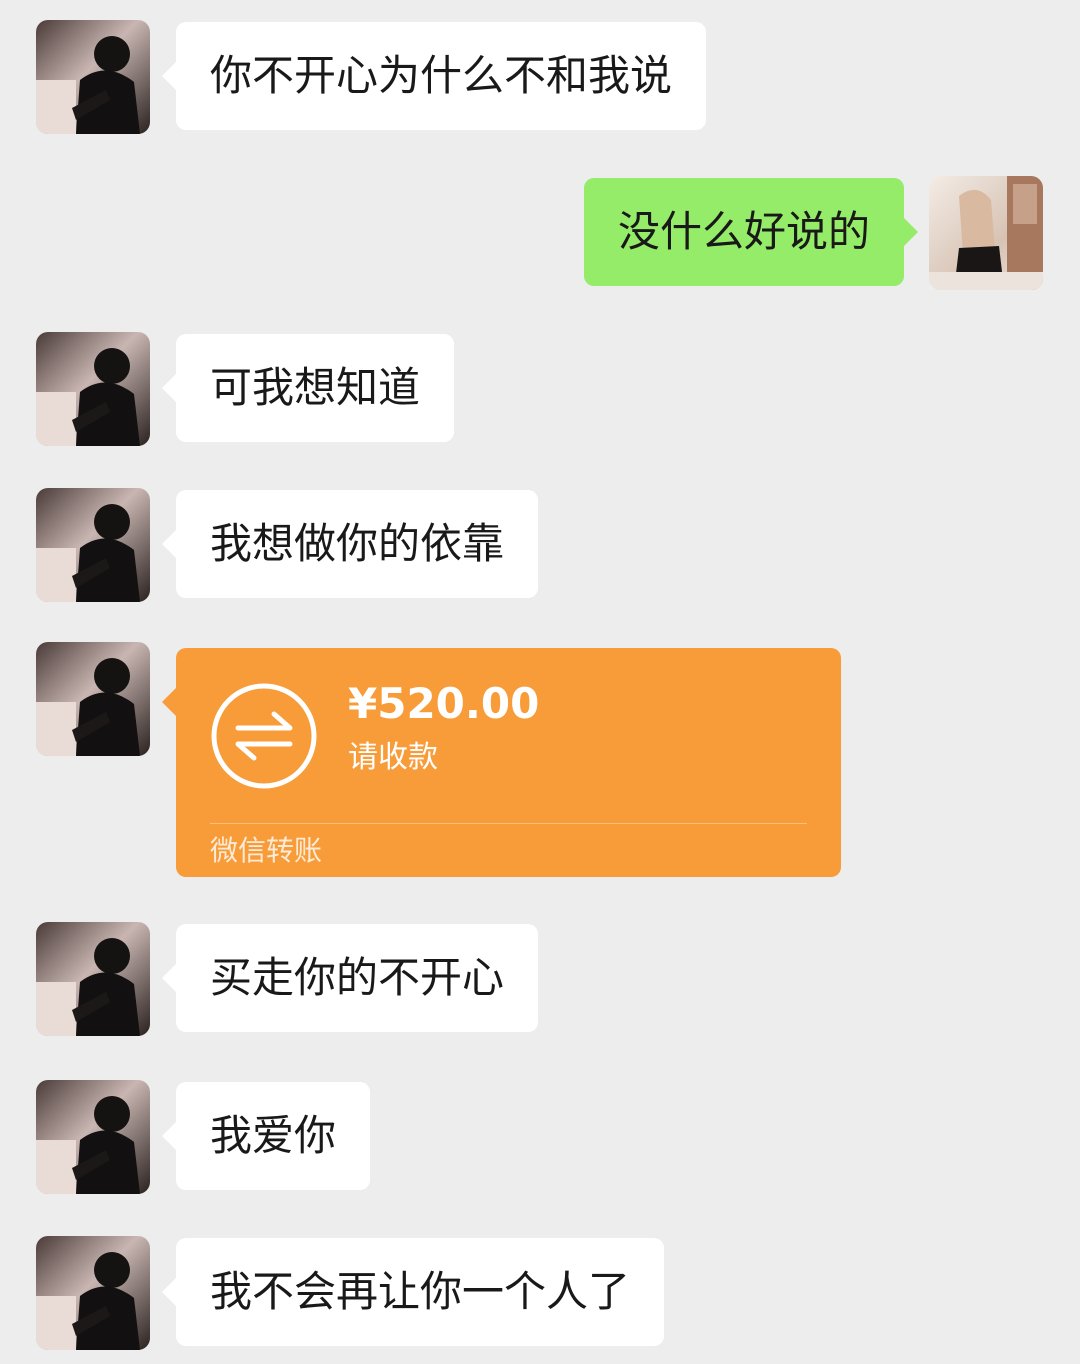  What do you see at coordinates (444, 703) in the screenshot?
I see `transfer-amount: ¥520.00` at bounding box center [444, 703].